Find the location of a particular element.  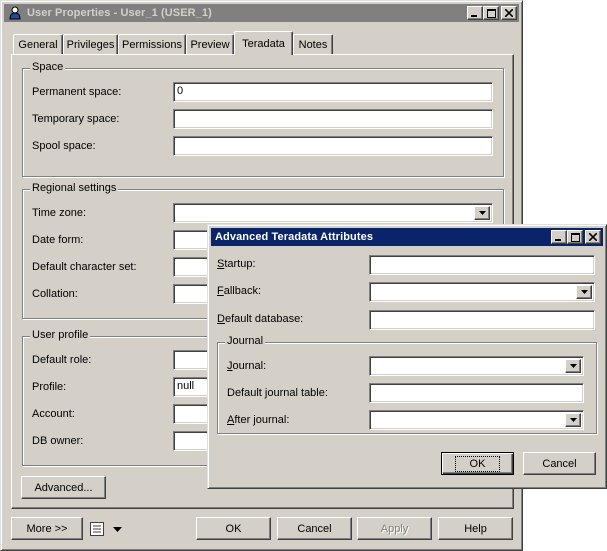

default-journal-table-input is located at coordinates (476, 393).